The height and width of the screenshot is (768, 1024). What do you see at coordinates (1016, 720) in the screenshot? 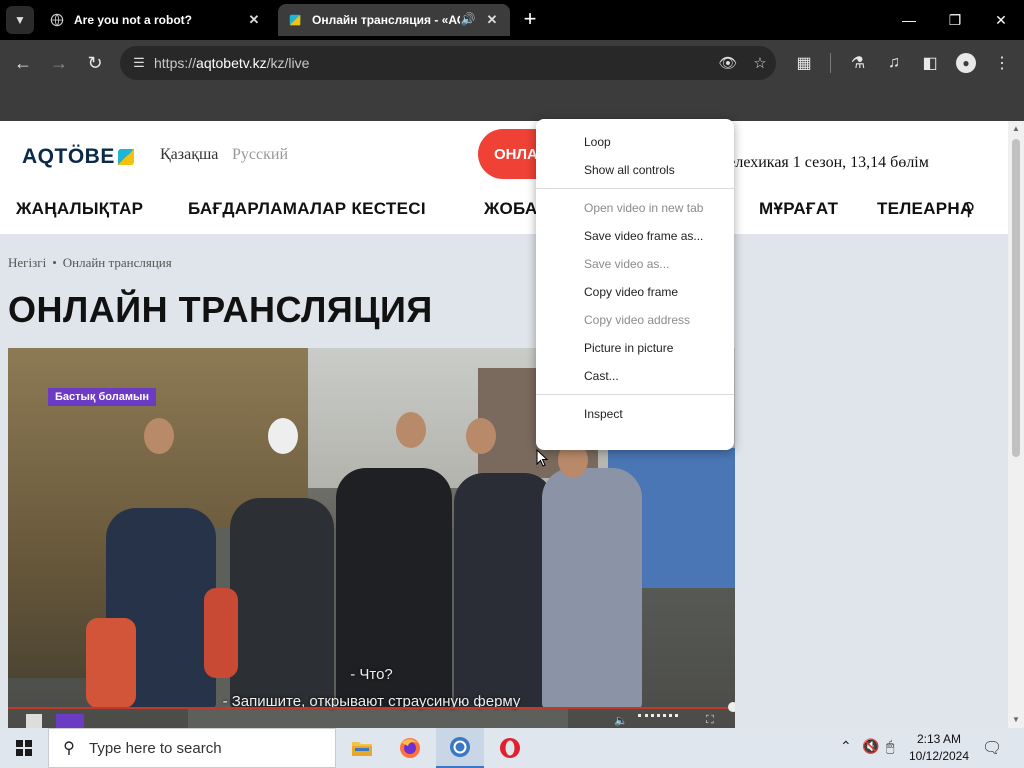
I see `scroll-down-icon: ▼` at bounding box center [1016, 720].